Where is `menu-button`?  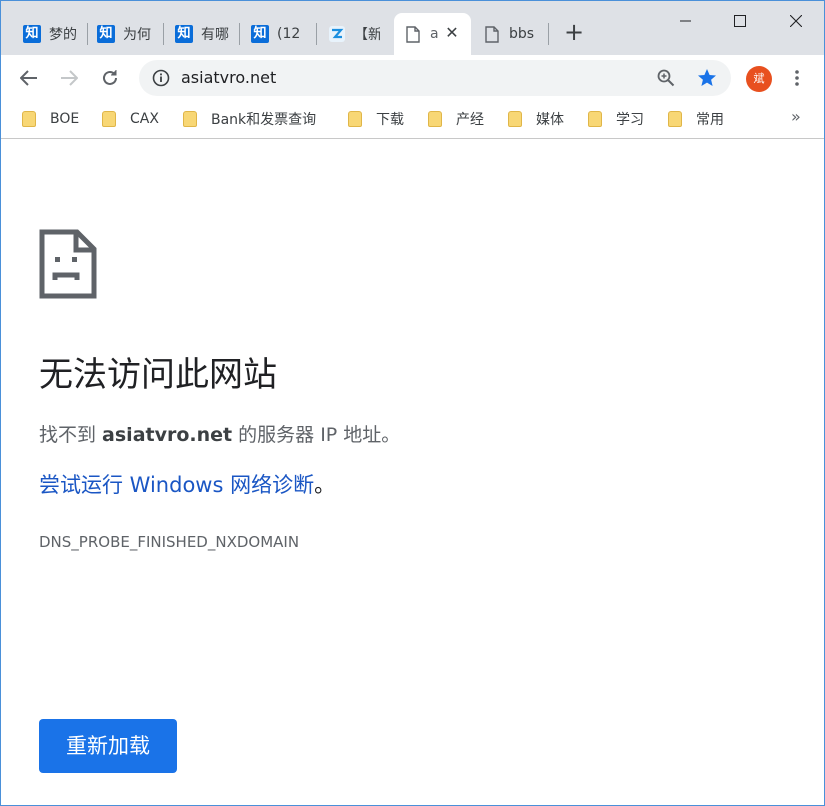
menu-button is located at coordinates (797, 78).